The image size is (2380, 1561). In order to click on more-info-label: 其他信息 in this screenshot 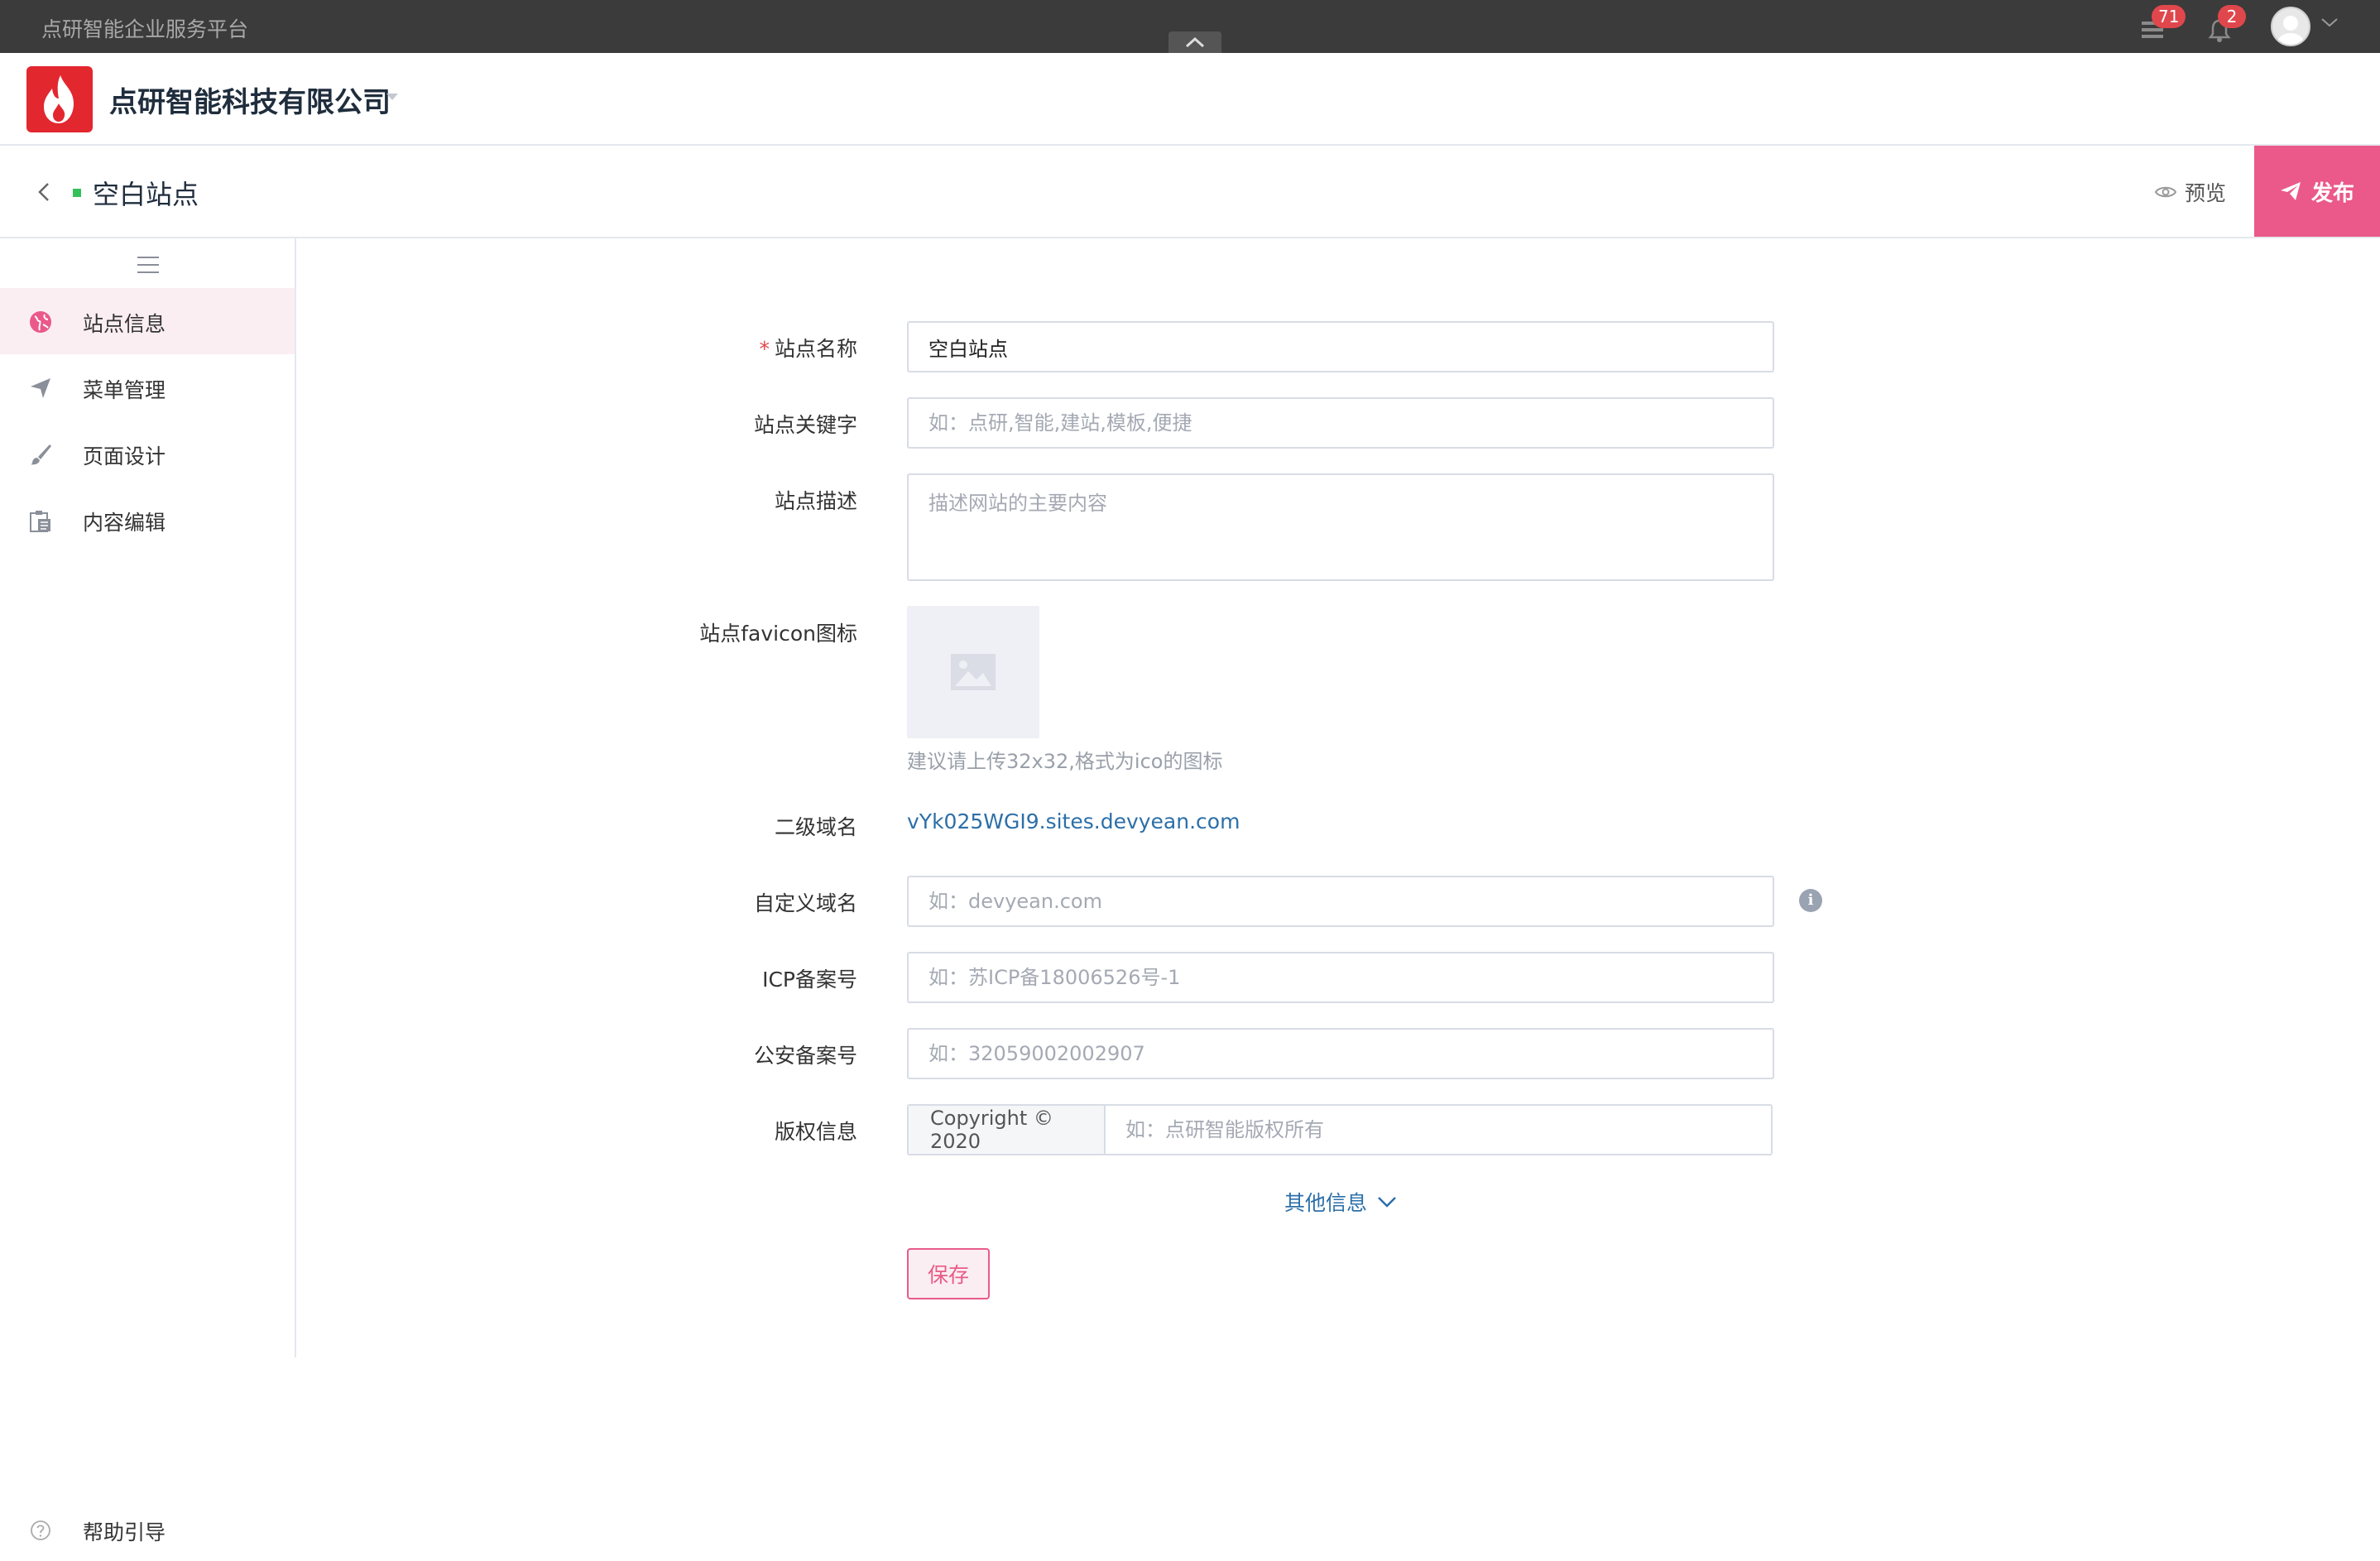, I will do `click(1326, 1203)`.